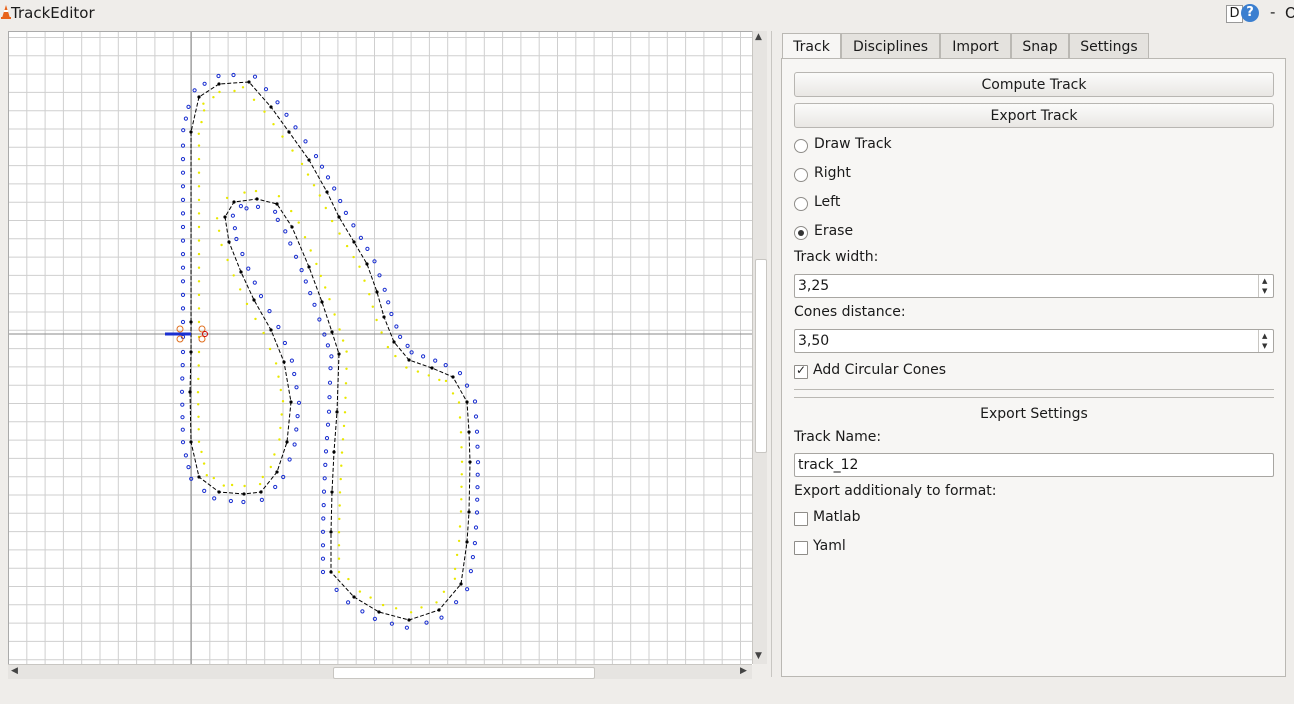 The height and width of the screenshot is (704, 1294). What do you see at coordinates (1034, 397) in the screenshot?
I see `divider` at bounding box center [1034, 397].